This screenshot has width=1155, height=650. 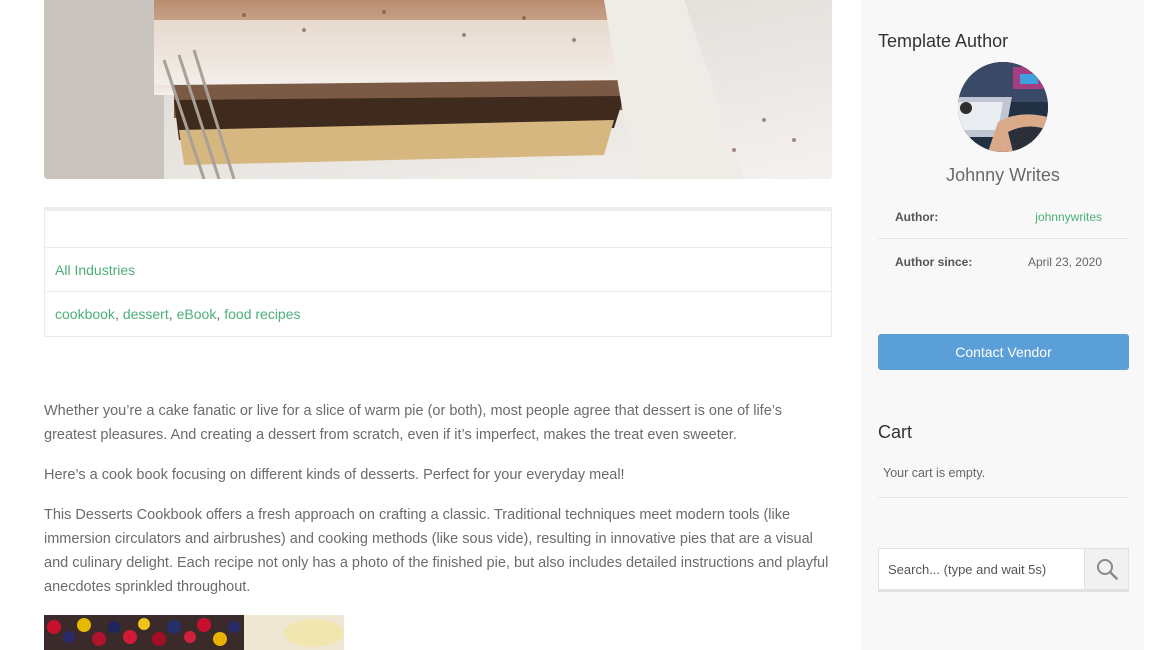 I want to click on meta-row-empty, so click(x=438, y=229).